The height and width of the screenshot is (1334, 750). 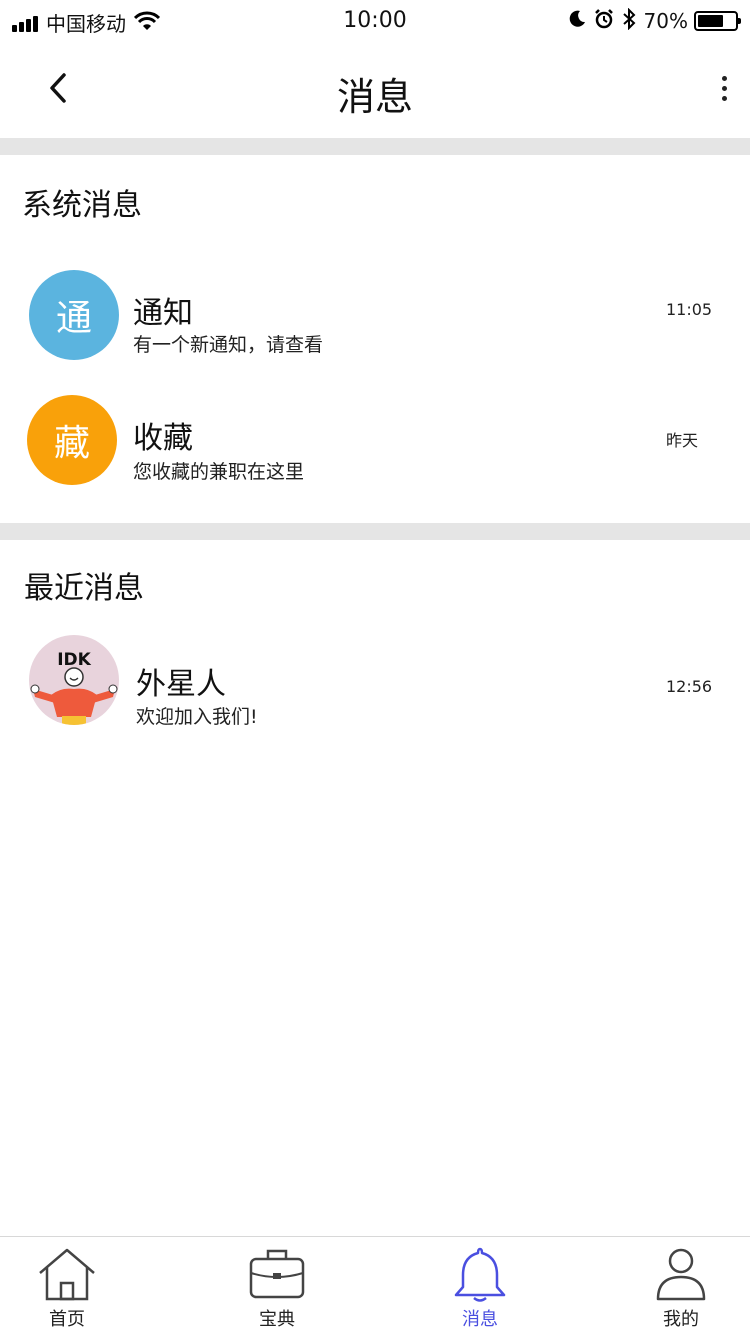 I want to click on tab-label: 首页, so click(x=67, y=1319).